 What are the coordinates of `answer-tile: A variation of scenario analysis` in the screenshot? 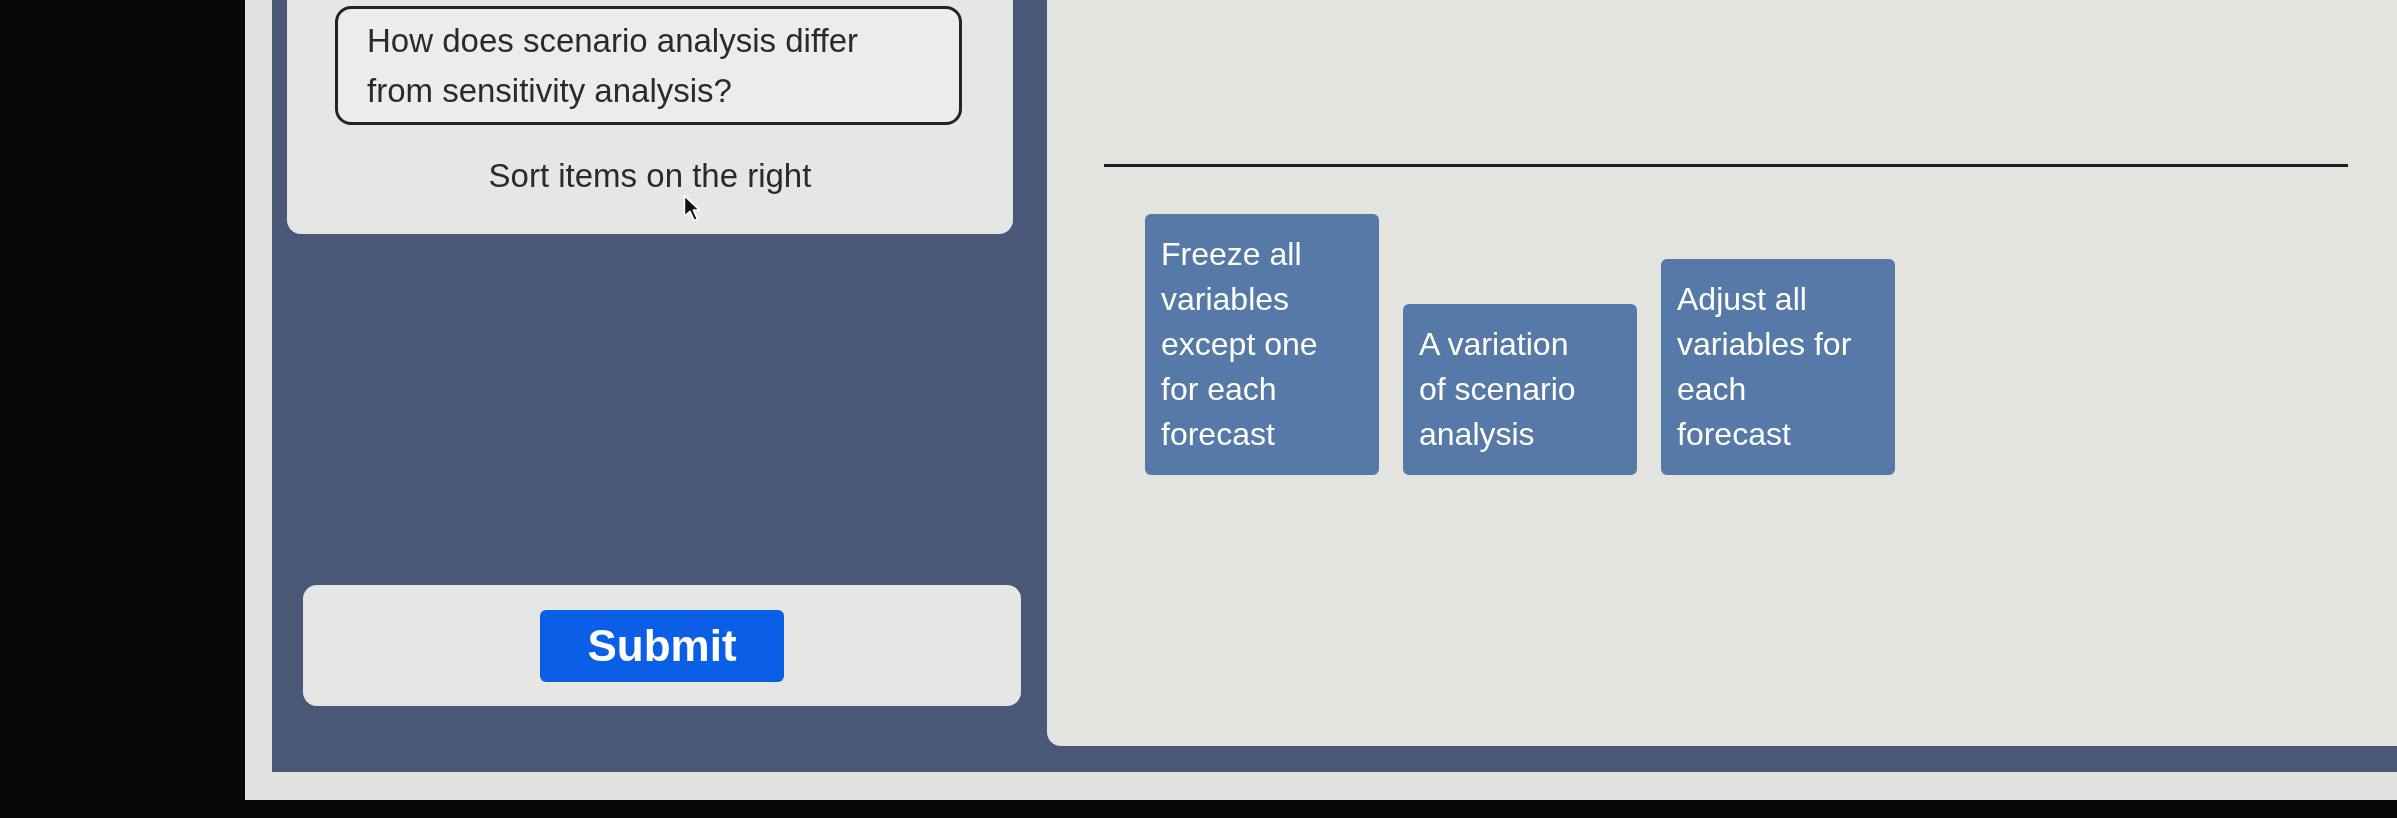 It's located at (1520, 389).